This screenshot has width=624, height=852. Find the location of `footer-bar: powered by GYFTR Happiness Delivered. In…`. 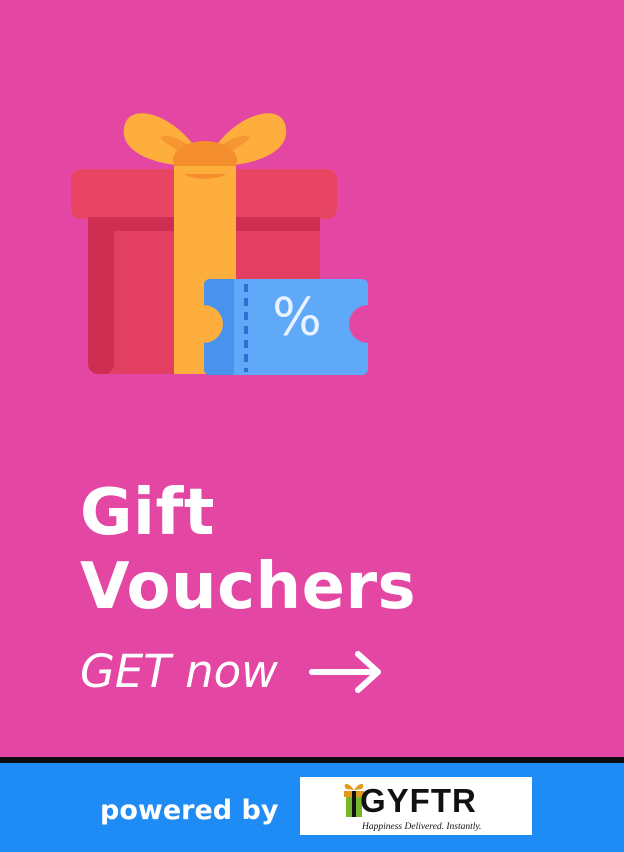

footer-bar: powered by GYFTR Happiness Delivered. In… is located at coordinates (312, 807).